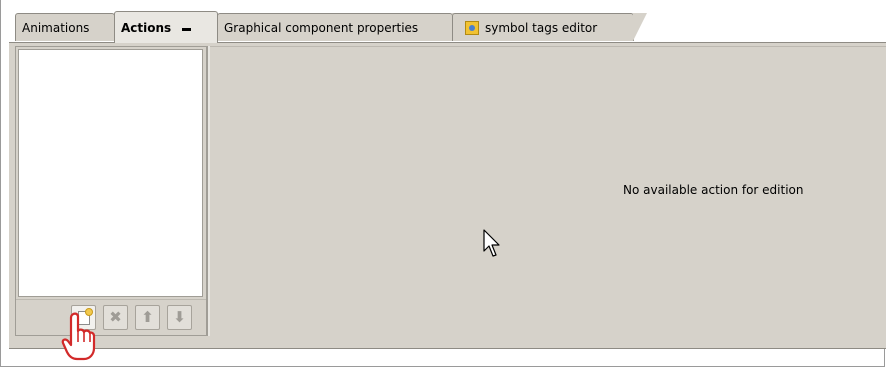  What do you see at coordinates (472, 27) in the screenshot?
I see `symbol-tags-icon` at bounding box center [472, 27].